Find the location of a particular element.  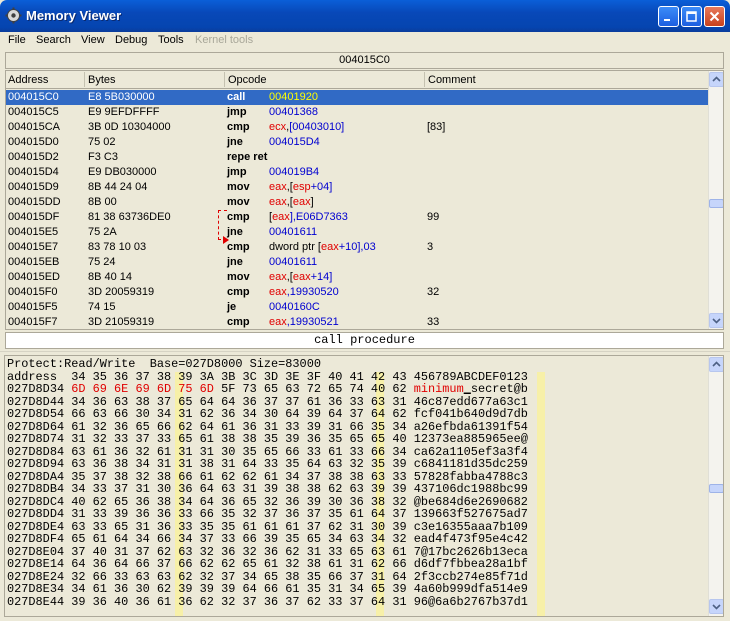

disassembler-scrollbar is located at coordinates (715, 200).